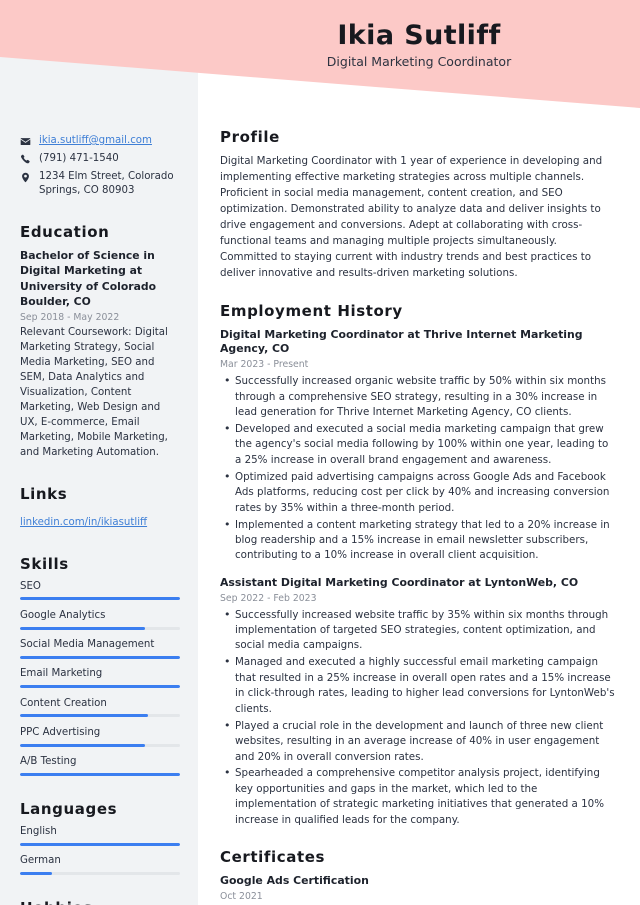 Image resolution: width=640 pixels, height=905 pixels. Describe the element at coordinates (61, 674) in the screenshot. I see `skill-label: Email Marketing` at that location.